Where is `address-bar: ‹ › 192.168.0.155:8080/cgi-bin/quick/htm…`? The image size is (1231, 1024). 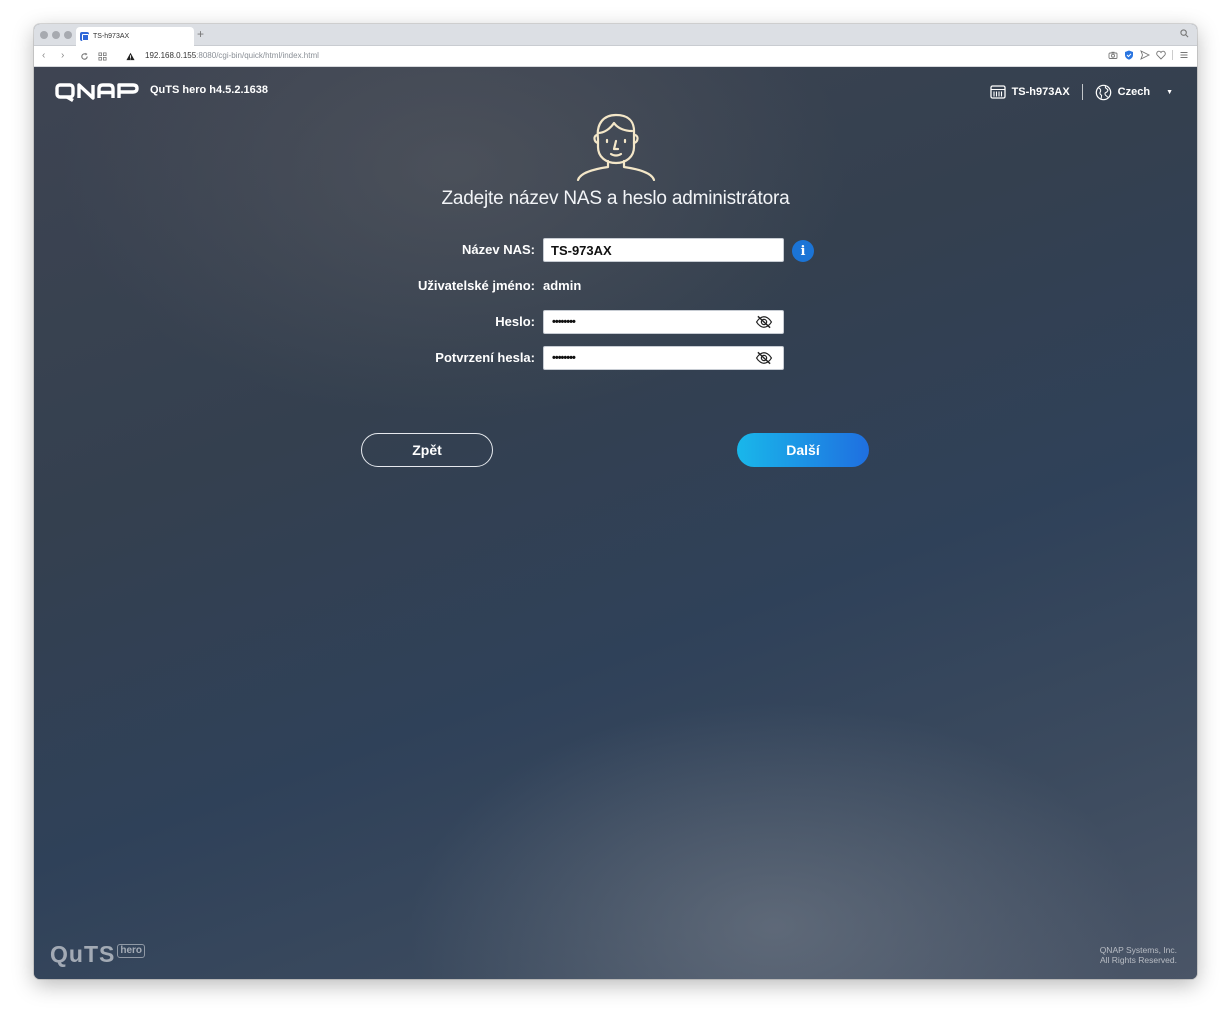 address-bar: ‹ › 192.168.0.155:8080/cgi-bin/quick/htm… is located at coordinates (615, 56).